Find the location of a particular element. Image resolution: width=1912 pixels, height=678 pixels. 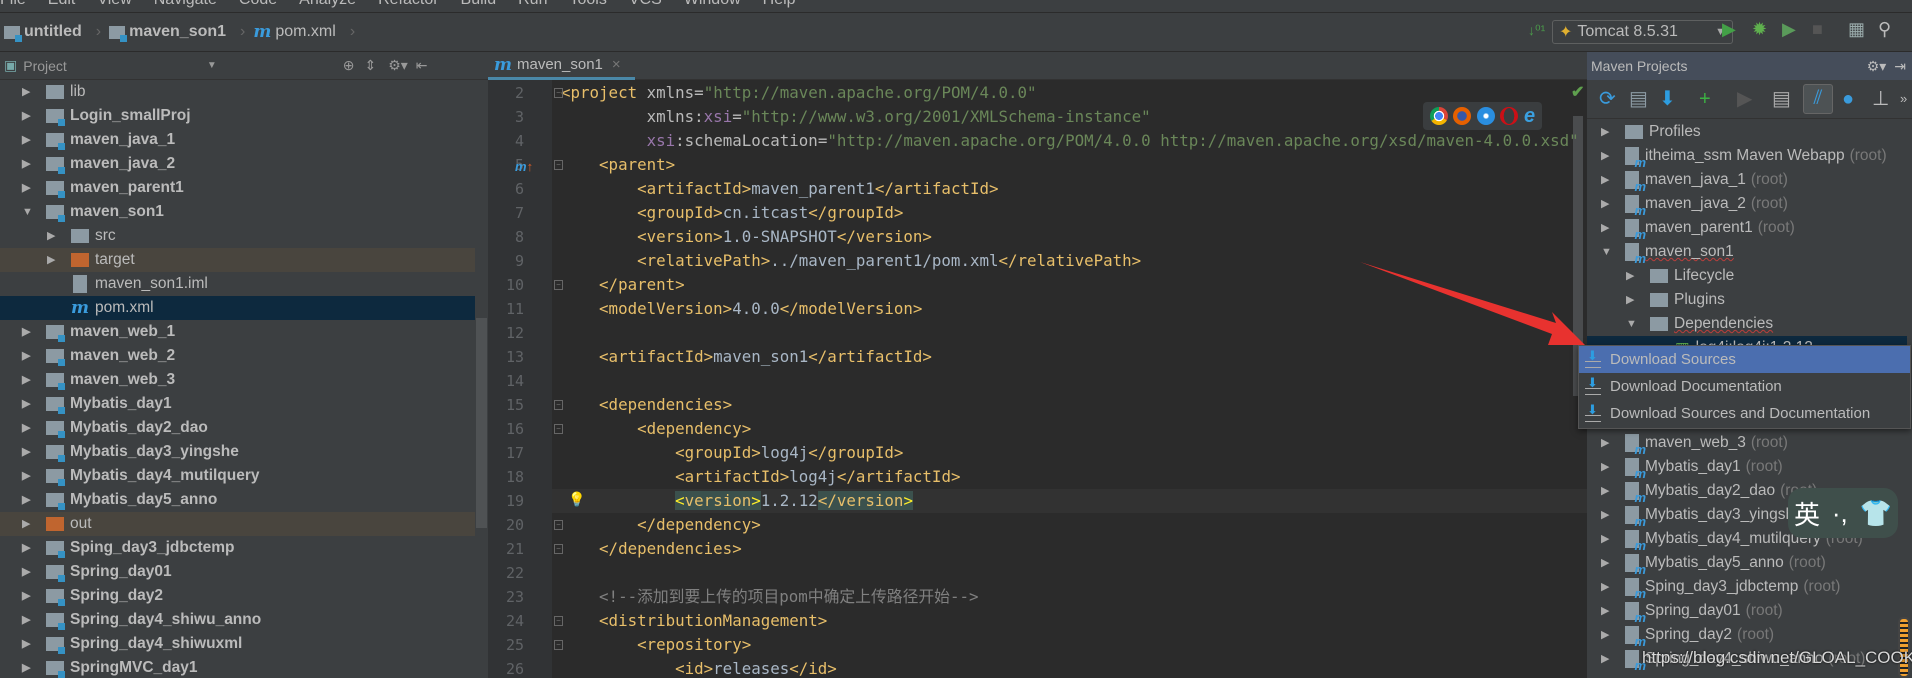

tree-item: ▶ maven_web_2 is located at coordinates (237, 356).